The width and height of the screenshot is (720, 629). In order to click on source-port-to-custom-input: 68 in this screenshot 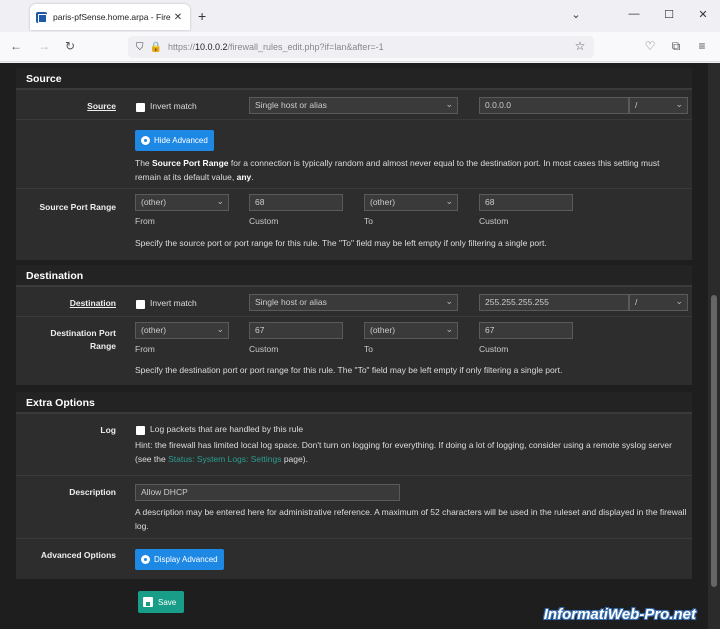, I will do `click(526, 202)`.